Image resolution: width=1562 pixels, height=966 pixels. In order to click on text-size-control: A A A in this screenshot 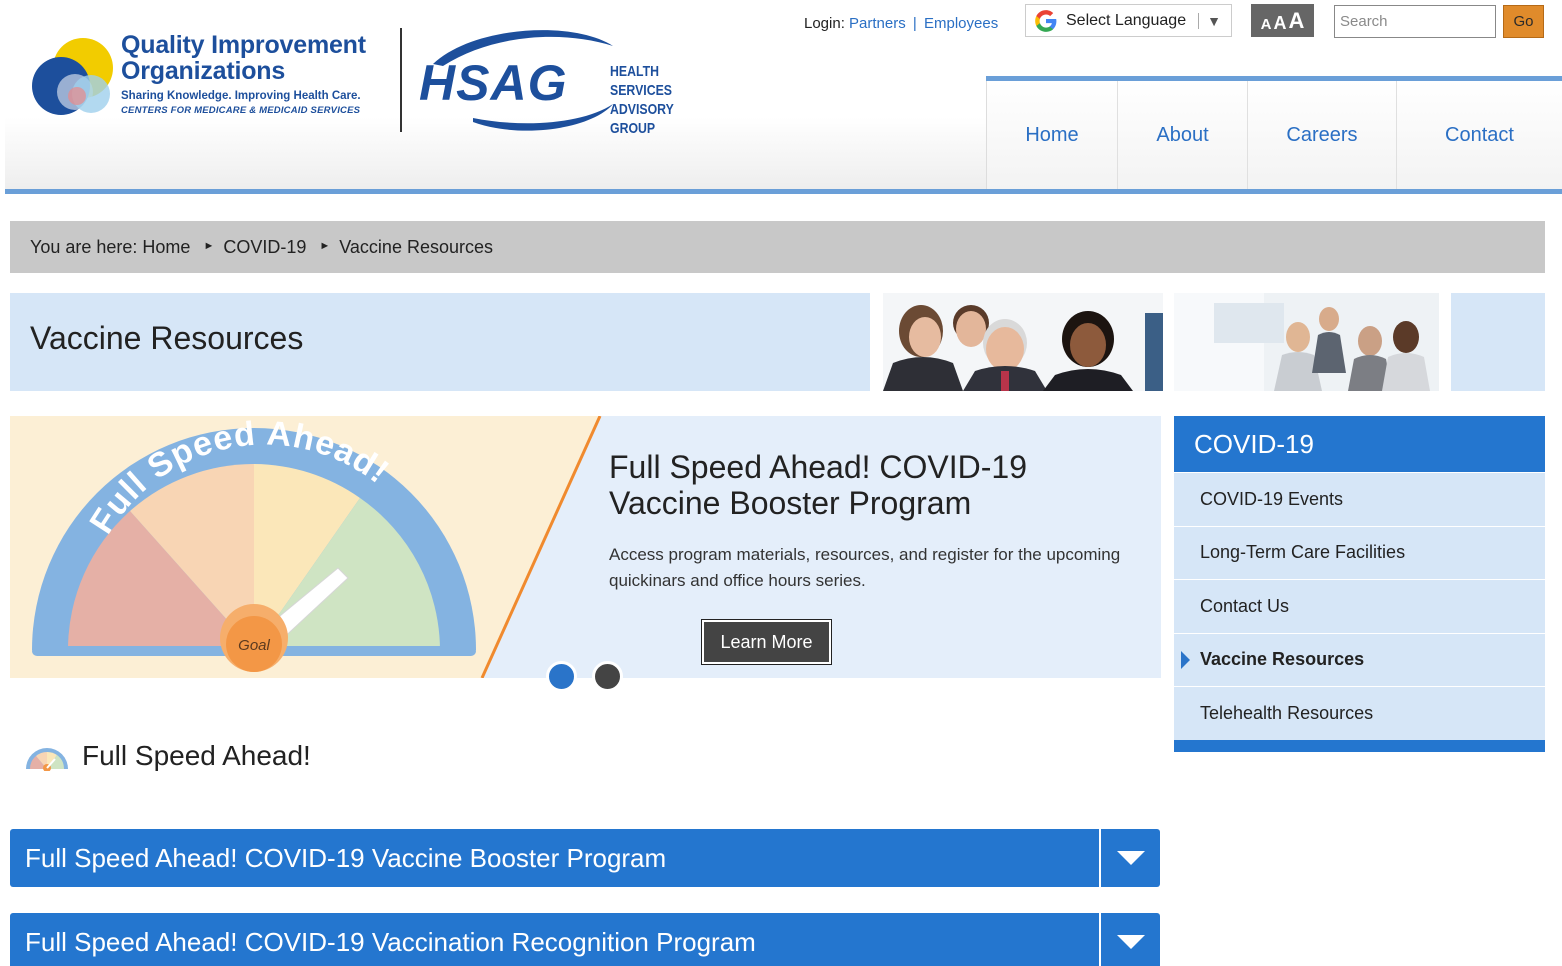, I will do `click(1282, 20)`.